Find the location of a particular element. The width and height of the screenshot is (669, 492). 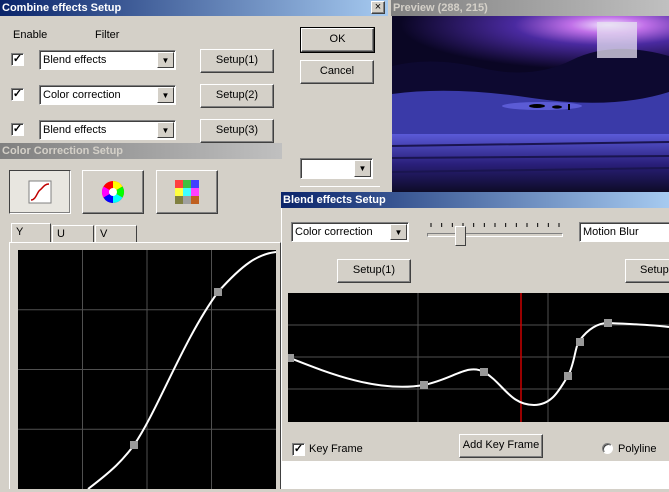

setup-2-button: Setup(2) is located at coordinates (237, 96).